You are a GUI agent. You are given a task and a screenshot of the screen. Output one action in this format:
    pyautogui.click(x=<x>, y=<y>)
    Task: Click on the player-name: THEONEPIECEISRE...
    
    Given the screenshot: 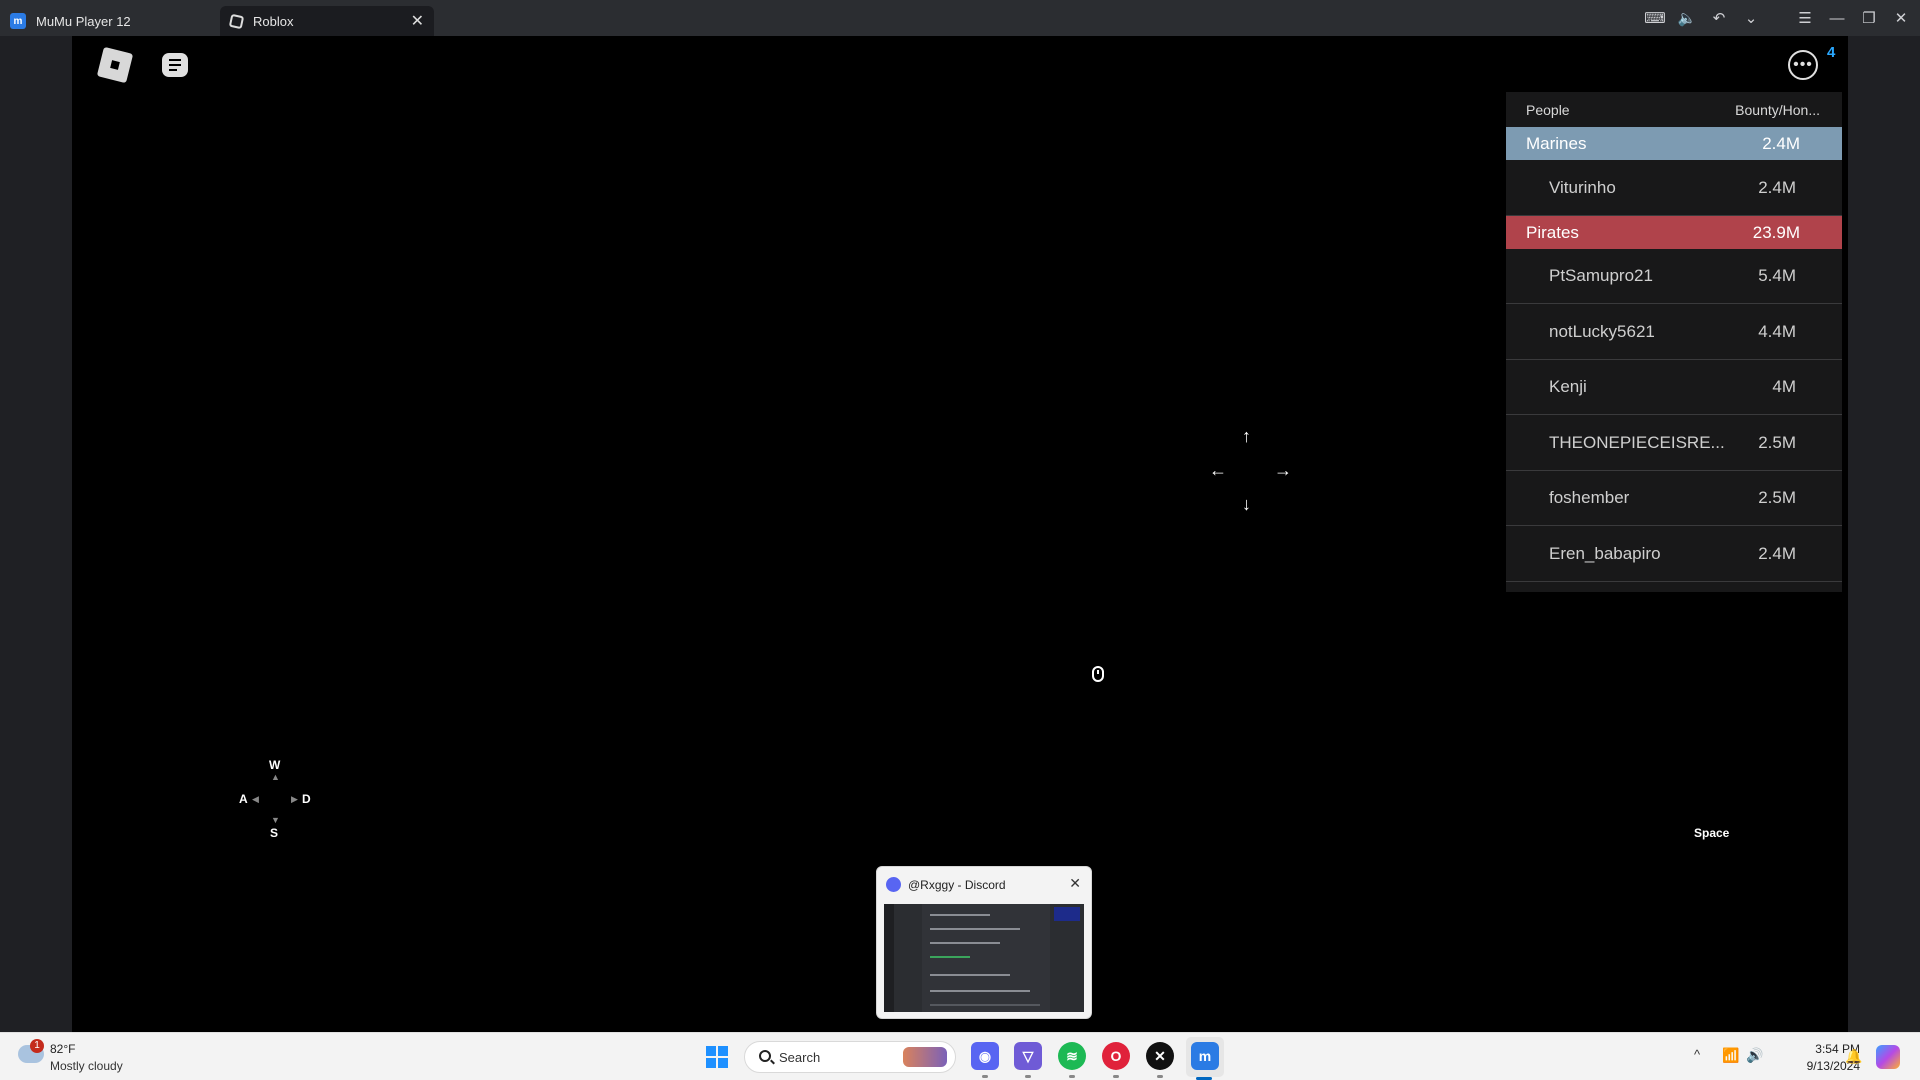 What is the action you would take?
    pyautogui.click(x=1637, y=442)
    